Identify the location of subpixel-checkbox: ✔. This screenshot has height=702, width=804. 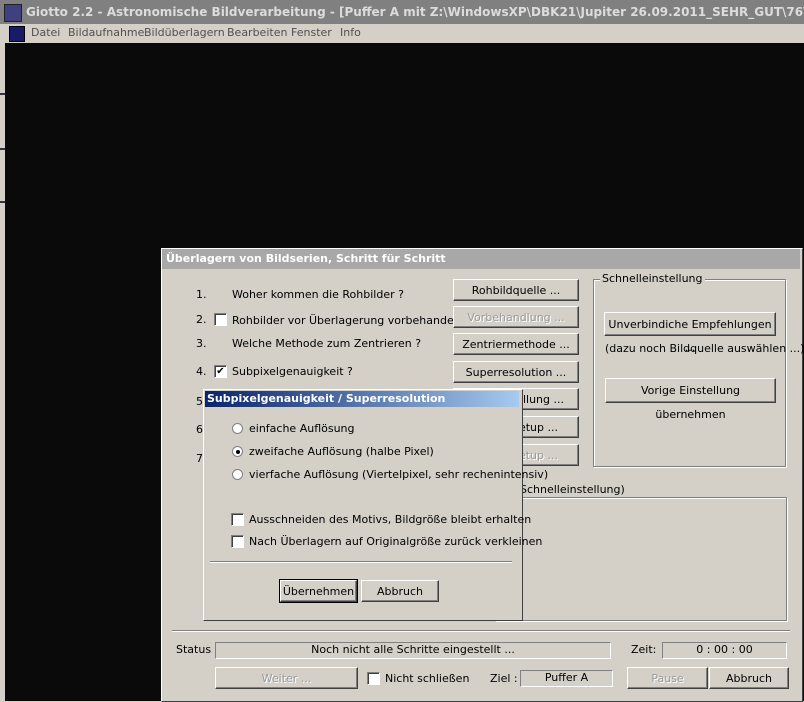
(220, 371).